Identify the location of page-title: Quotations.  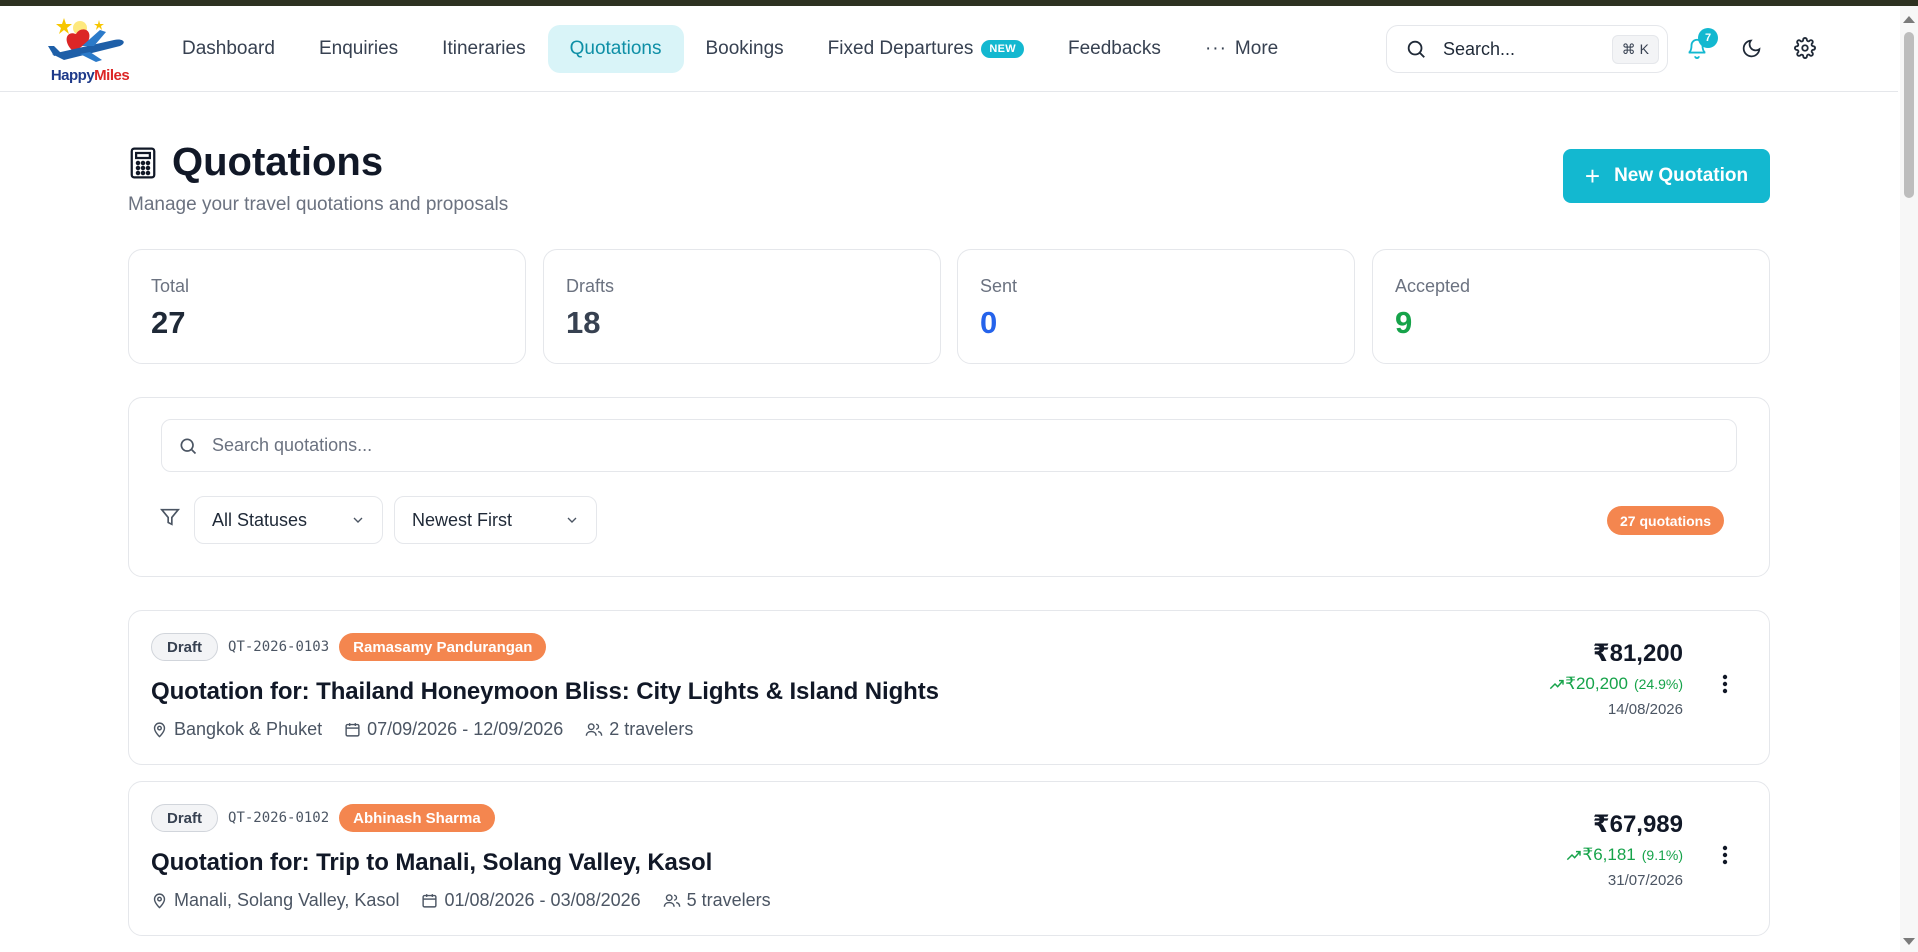
(278, 162).